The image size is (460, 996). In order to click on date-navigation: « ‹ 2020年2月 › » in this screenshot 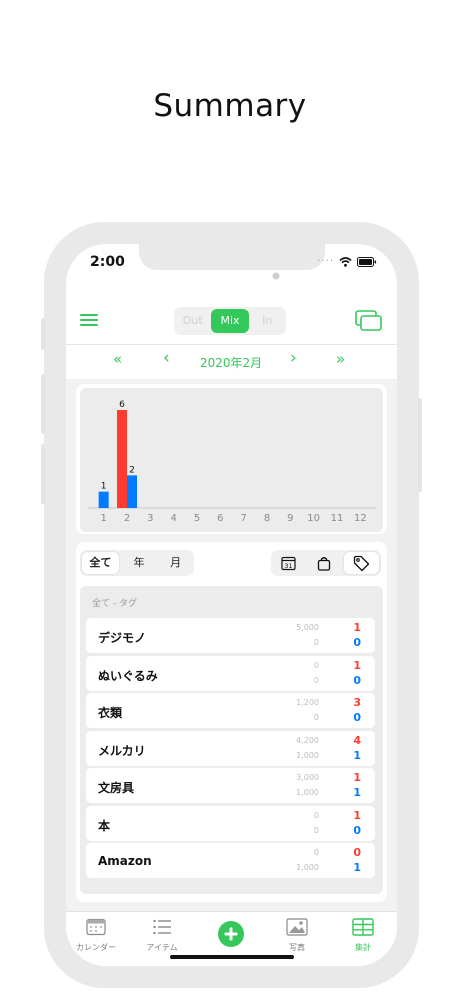, I will do `click(231, 362)`.